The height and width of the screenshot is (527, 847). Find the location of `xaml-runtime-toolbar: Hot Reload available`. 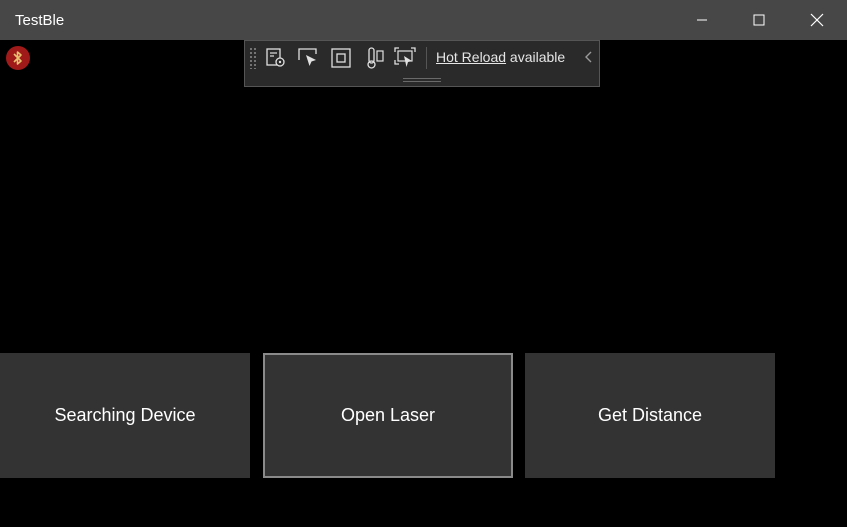

xaml-runtime-toolbar: Hot Reload available is located at coordinates (422, 63).